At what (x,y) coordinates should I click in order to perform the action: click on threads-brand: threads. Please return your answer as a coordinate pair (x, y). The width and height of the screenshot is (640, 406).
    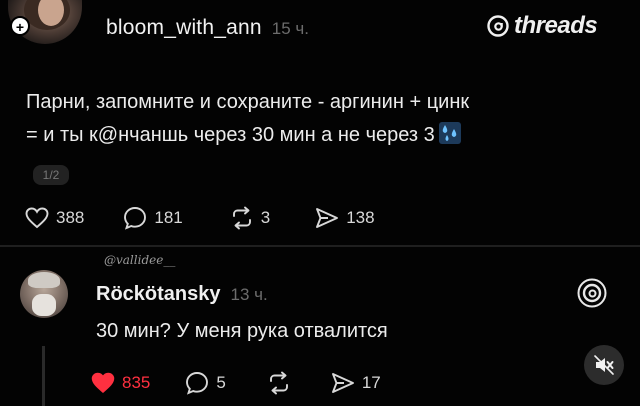
    Looking at the image, I should click on (542, 26).